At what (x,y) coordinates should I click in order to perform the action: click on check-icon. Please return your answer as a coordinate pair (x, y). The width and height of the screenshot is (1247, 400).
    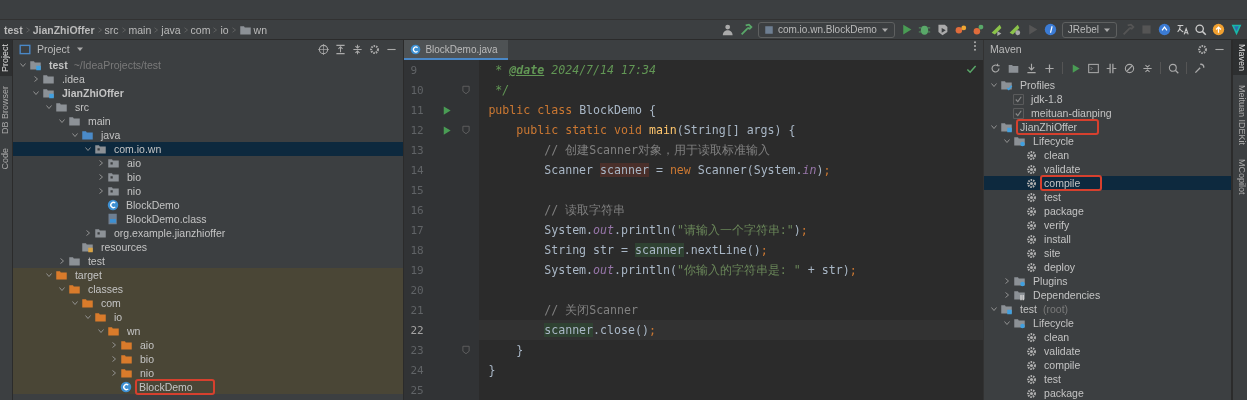
    Looking at the image, I should click on (972, 69).